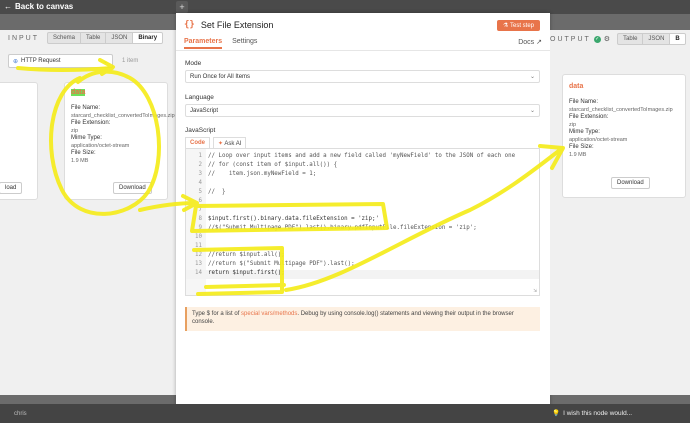  What do you see at coordinates (570, 39) in the screenshot?
I see `output-title: OUTPUT` at bounding box center [570, 39].